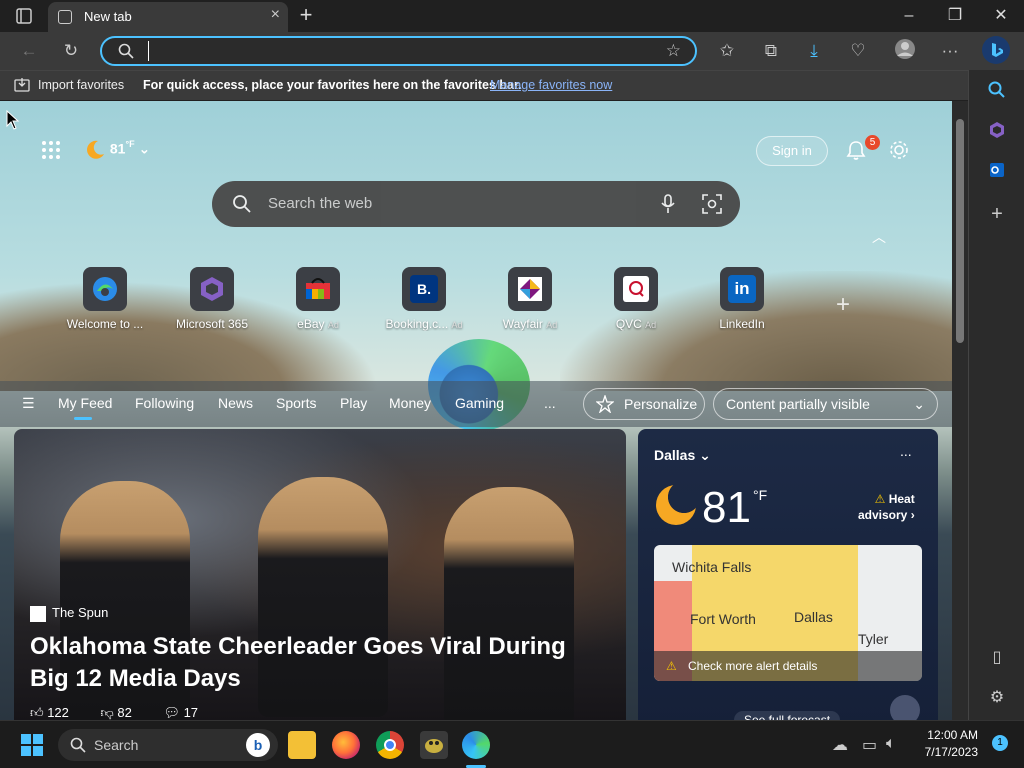 This screenshot has height=768, width=1024. What do you see at coordinates (353, 403) in the screenshot?
I see `tab-play: Play` at bounding box center [353, 403].